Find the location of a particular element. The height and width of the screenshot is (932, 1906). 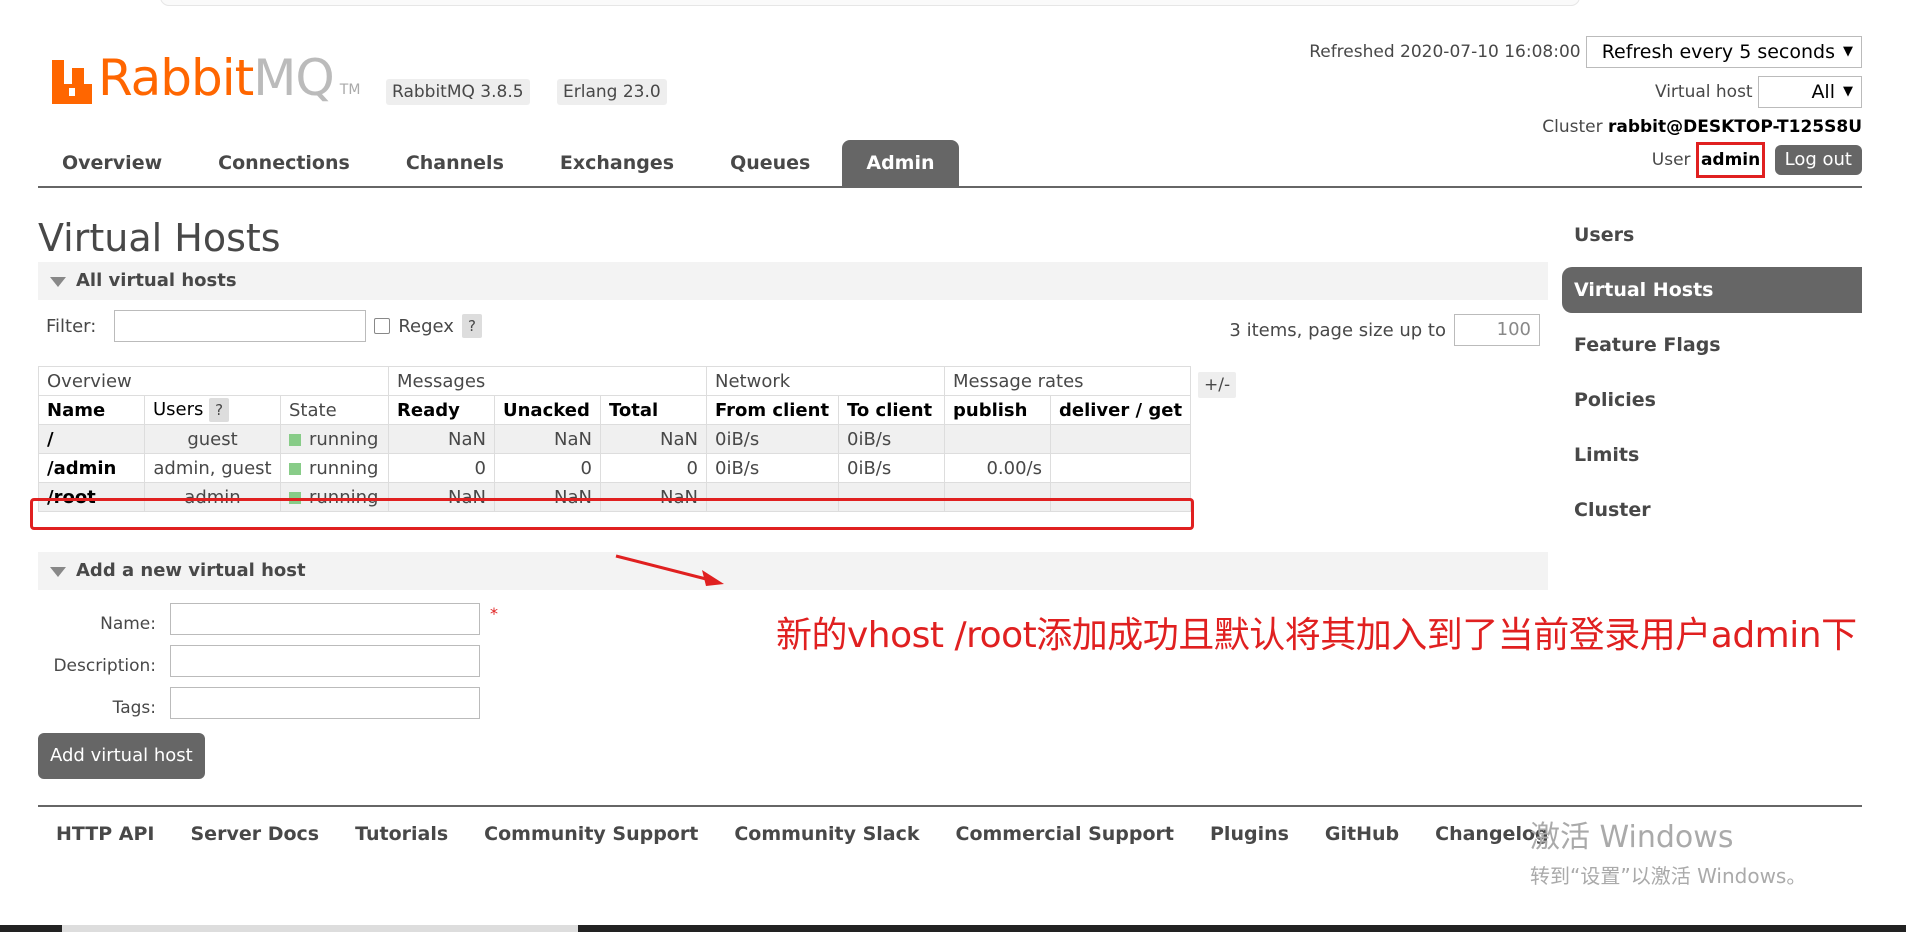

refresh-interval-select: Refresh every 5 seconds ▼ is located at coordinates (1724, 52).